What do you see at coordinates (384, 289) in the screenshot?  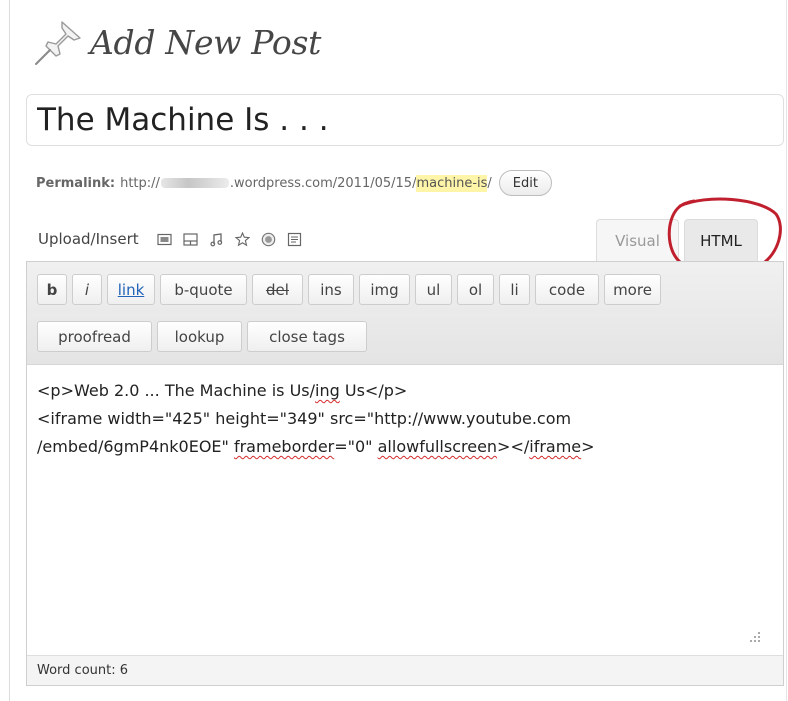 I see `qt-img-button: img` at bounding box center [384, 289].